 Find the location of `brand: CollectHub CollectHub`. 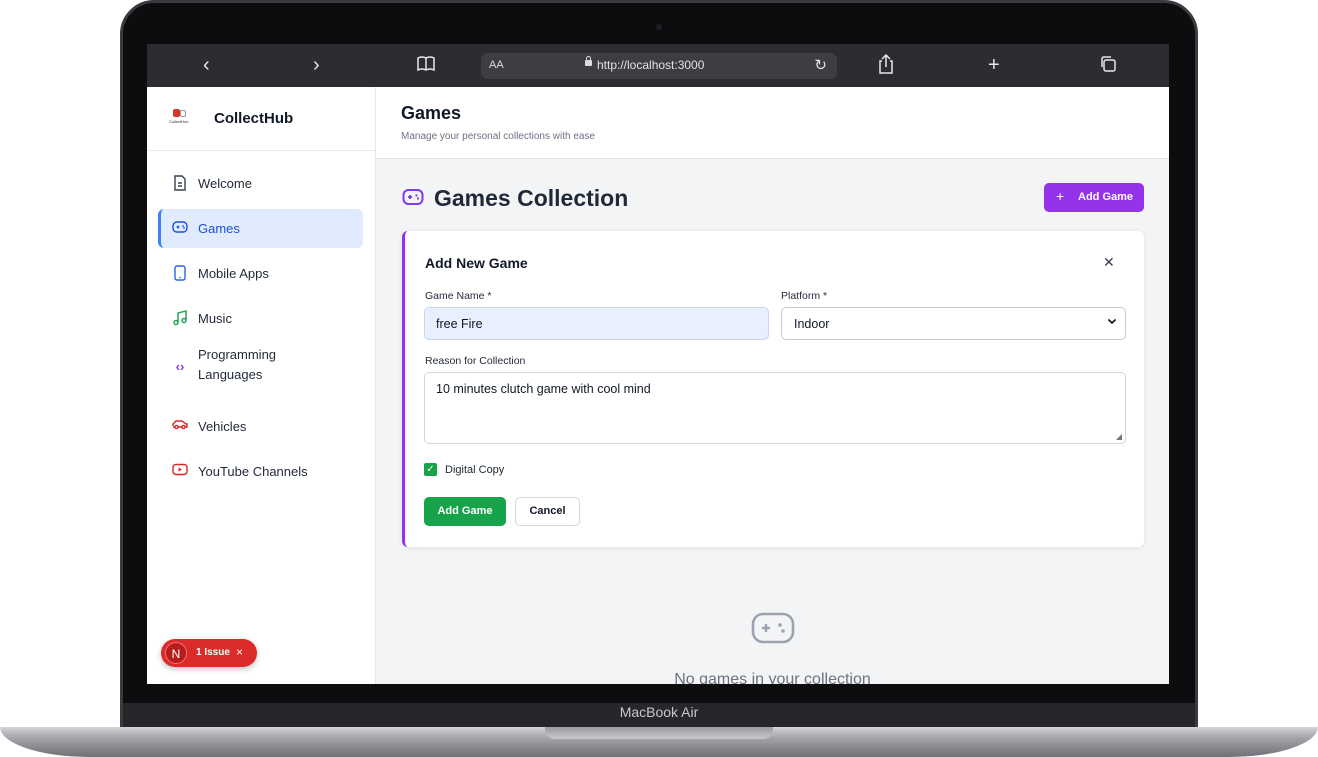

brand: CollectHub CollectHub is located at coordinates (261, 119).